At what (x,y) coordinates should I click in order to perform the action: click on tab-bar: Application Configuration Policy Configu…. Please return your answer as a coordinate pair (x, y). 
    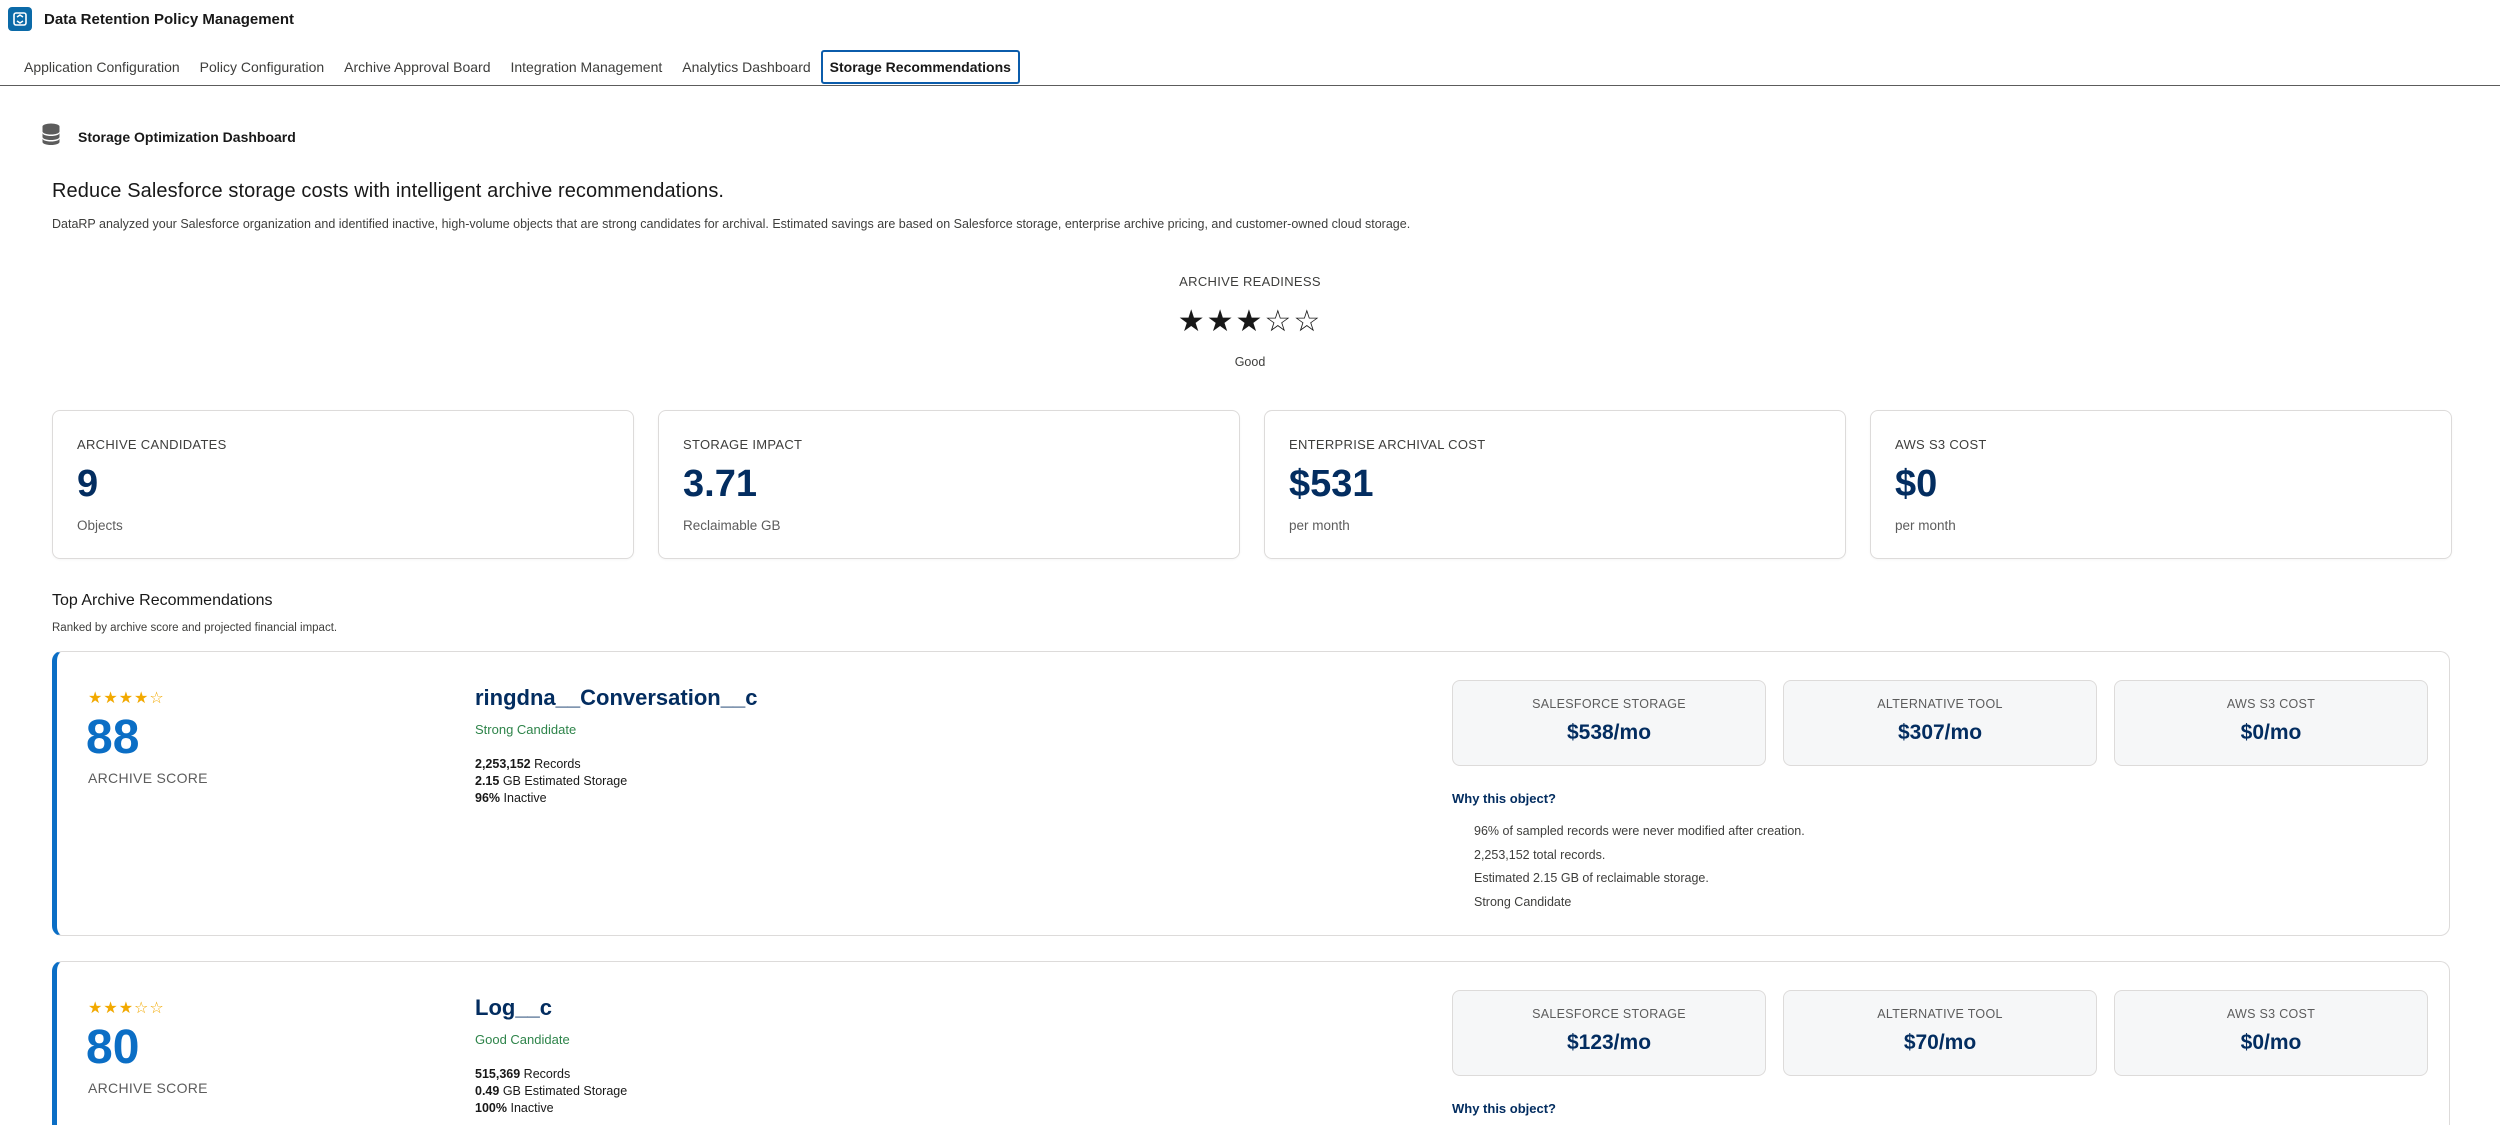
    Looking at the image, I should click on (517, 67).